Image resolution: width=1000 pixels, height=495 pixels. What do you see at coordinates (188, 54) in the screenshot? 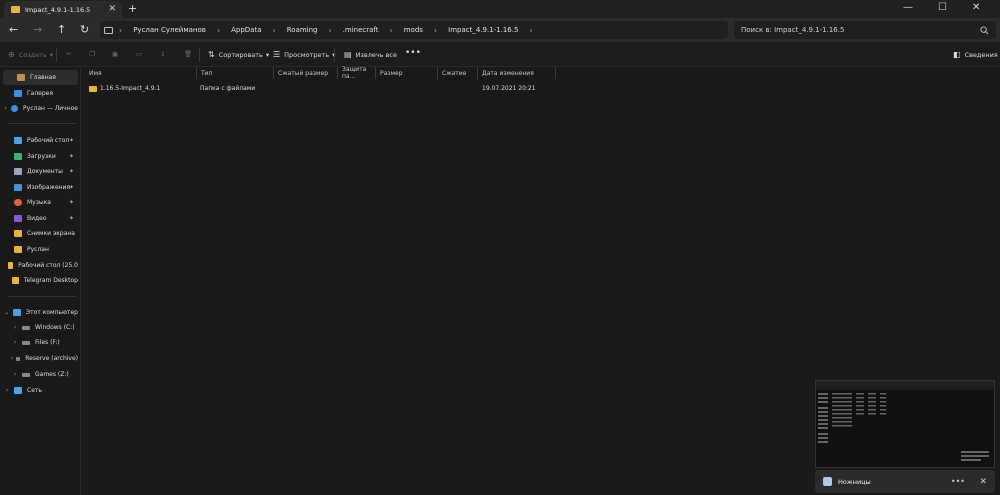
I see `delete-icon: 🗑` at bounding box center [188, 54].